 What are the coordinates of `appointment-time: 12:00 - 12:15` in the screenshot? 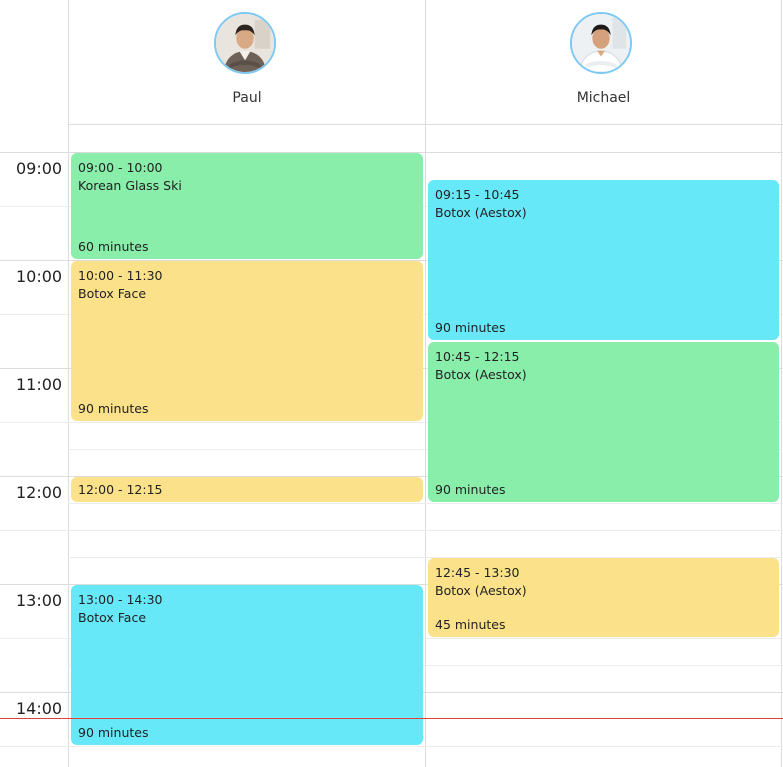 It's located at (120, 489).